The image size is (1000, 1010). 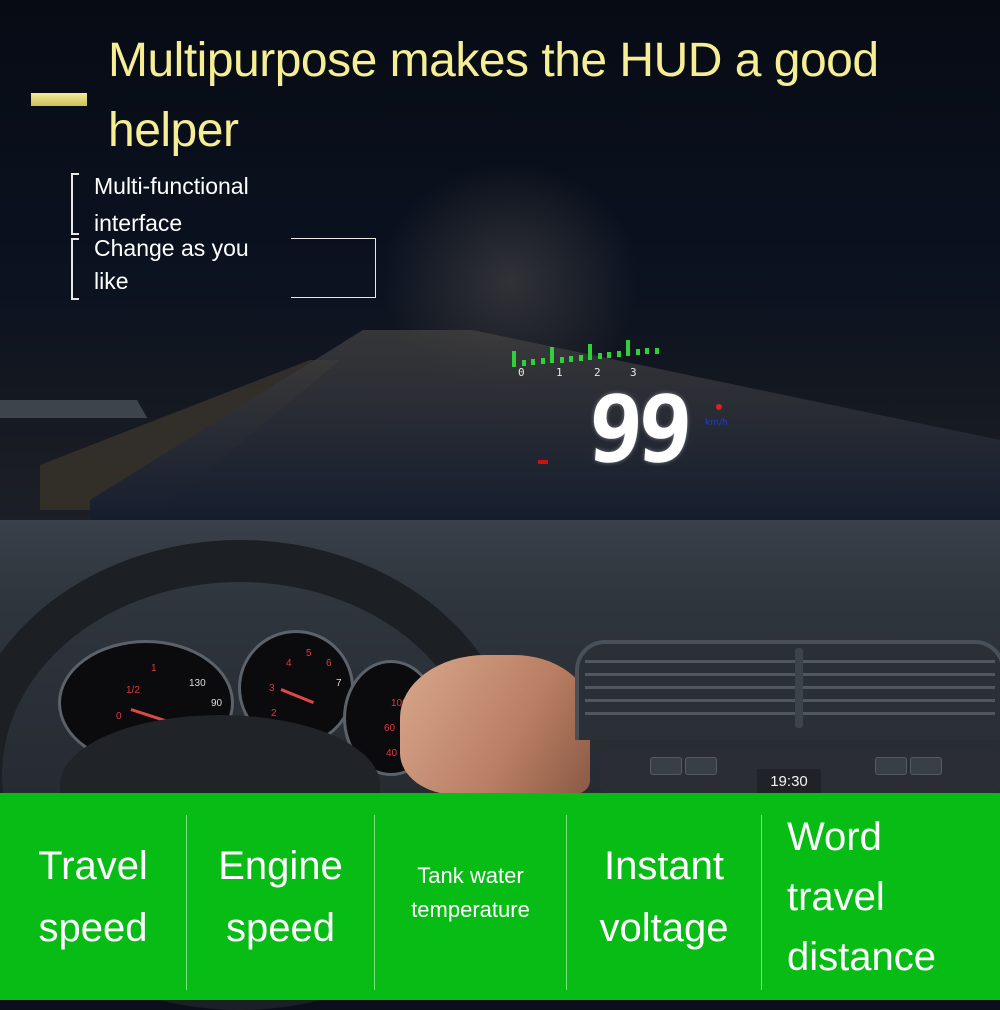 I want to click on feature-line: like, so click(x=111, y=281).